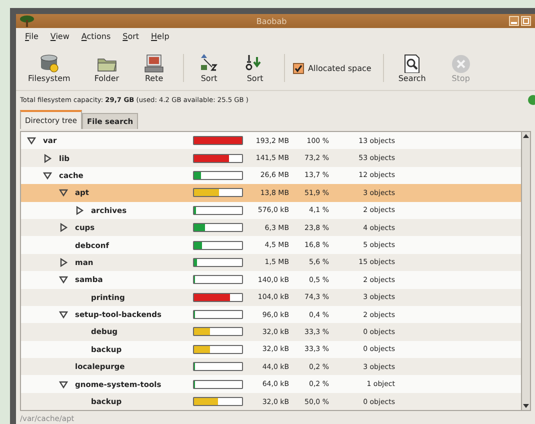 The height and width of the screenshot is (424, 535). What do you see at coordinates (526, 21) in the screenshot?
I see `maximize-icon` at bounding box center [526, 21].